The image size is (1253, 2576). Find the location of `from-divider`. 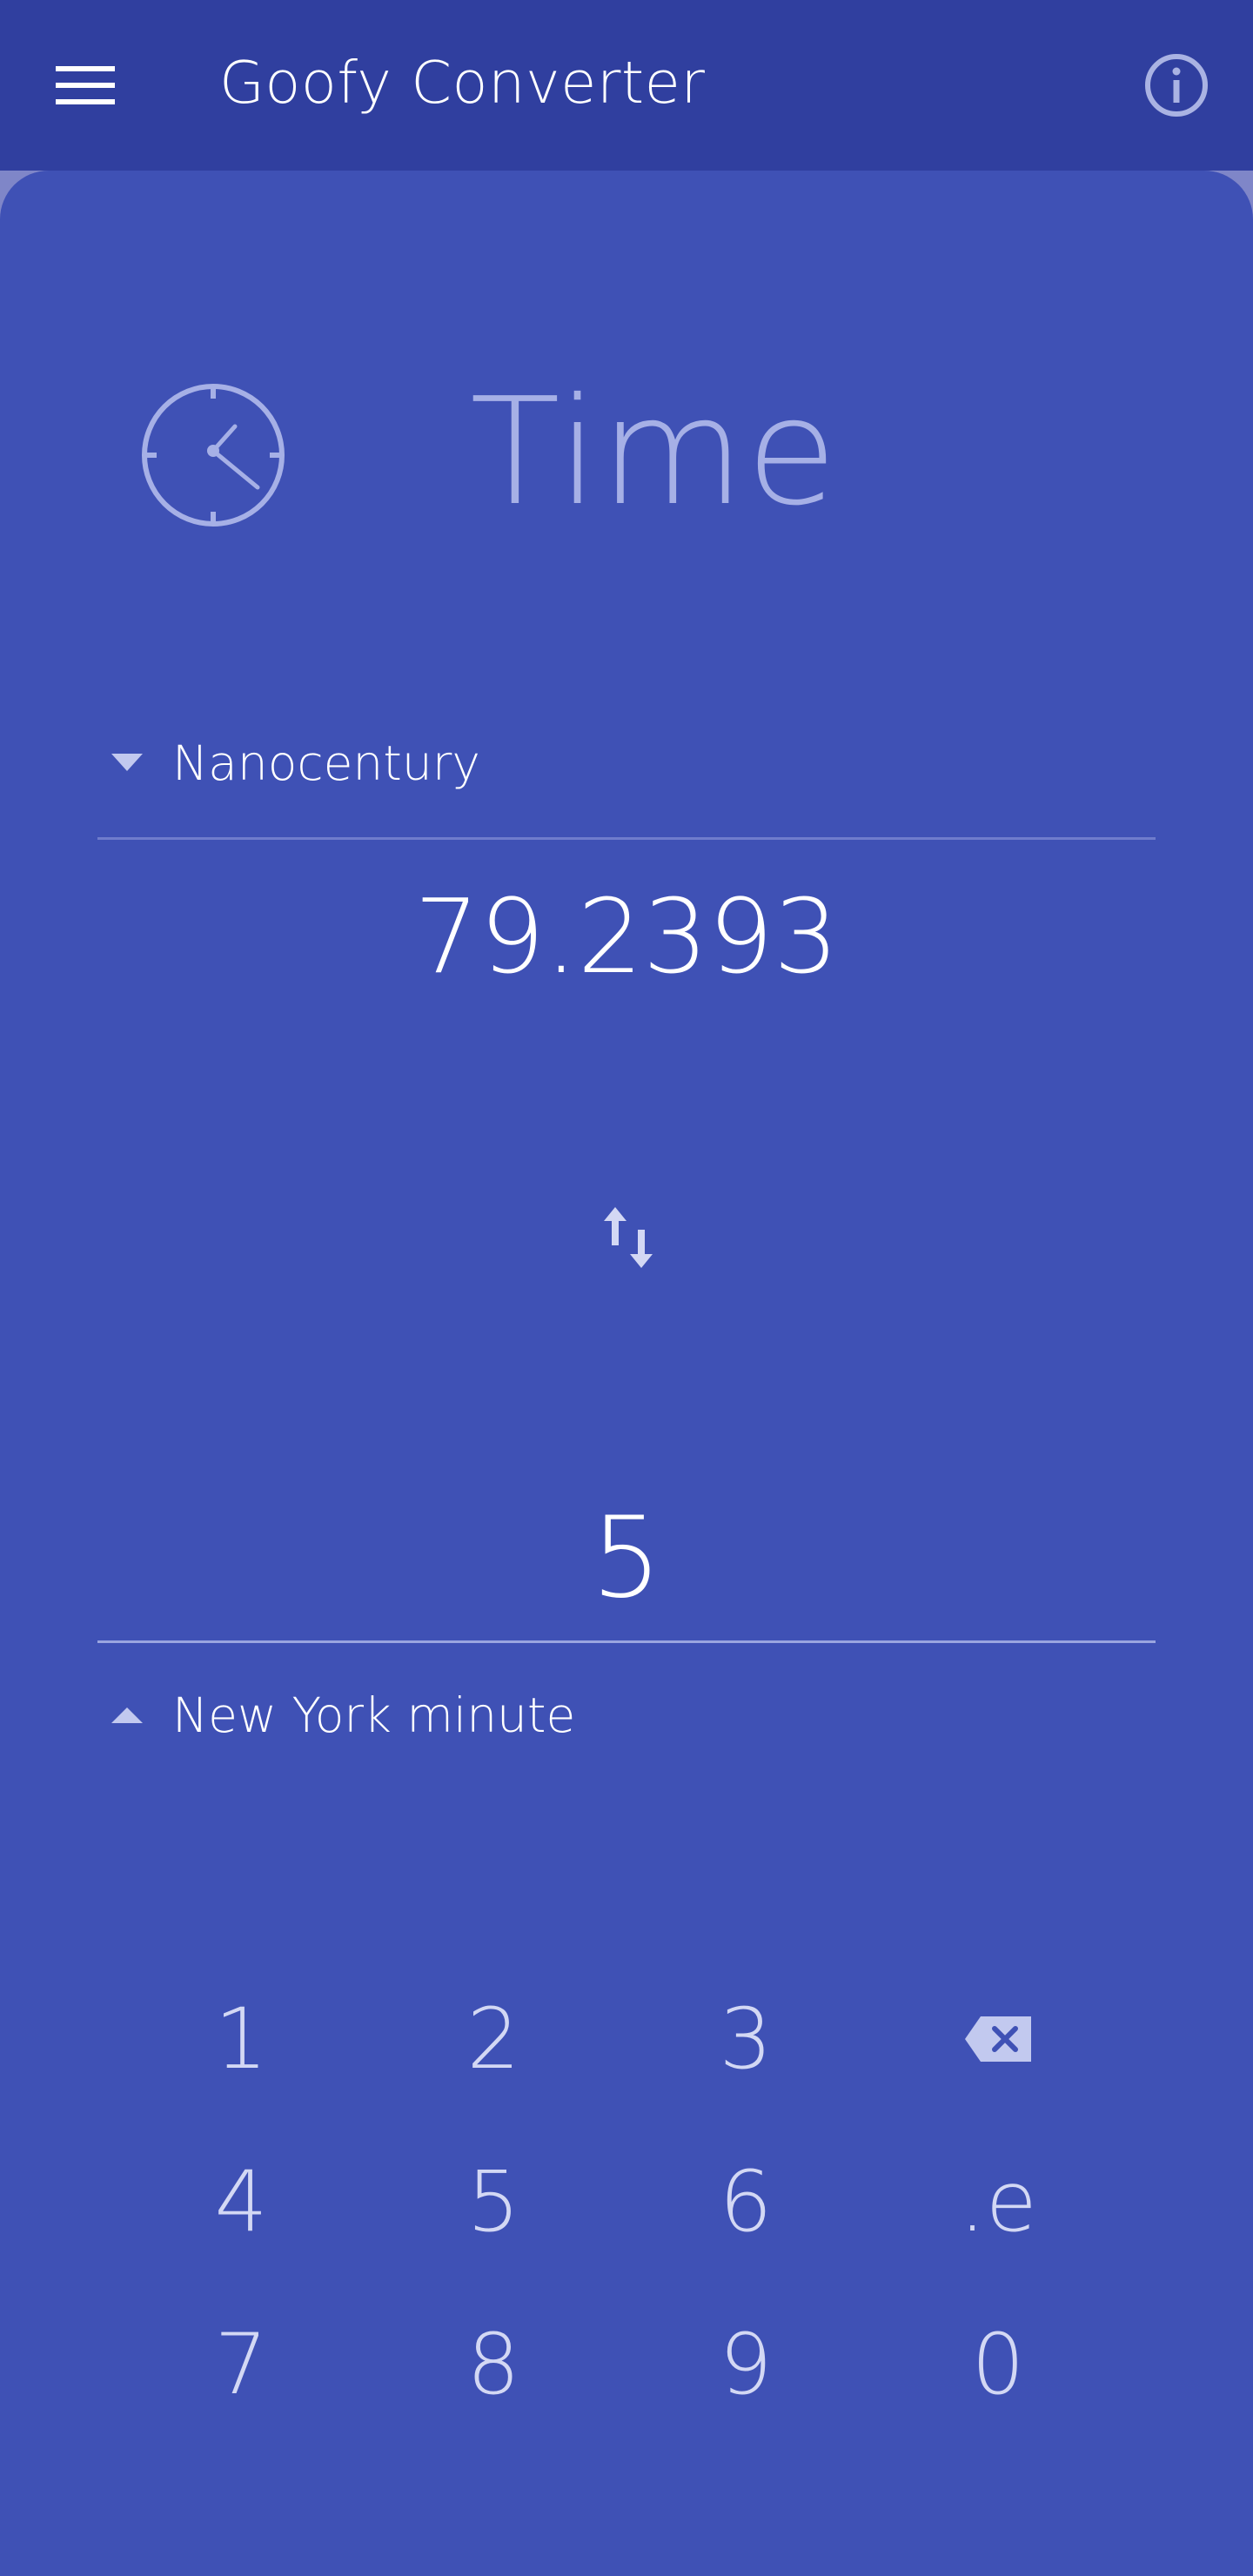

from-divider is located at coordinates (626, 838).